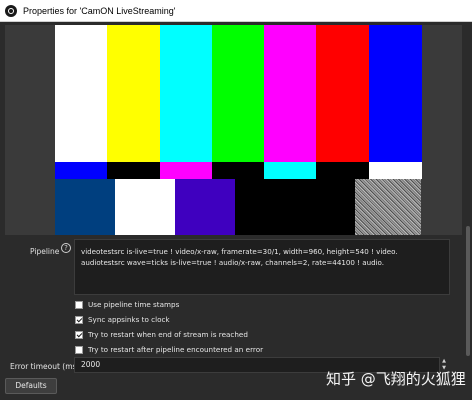  What do you see at coordinates (11, 10) in the screenshot?
I see `obs-app-icon` at bounding box center [11, 10].